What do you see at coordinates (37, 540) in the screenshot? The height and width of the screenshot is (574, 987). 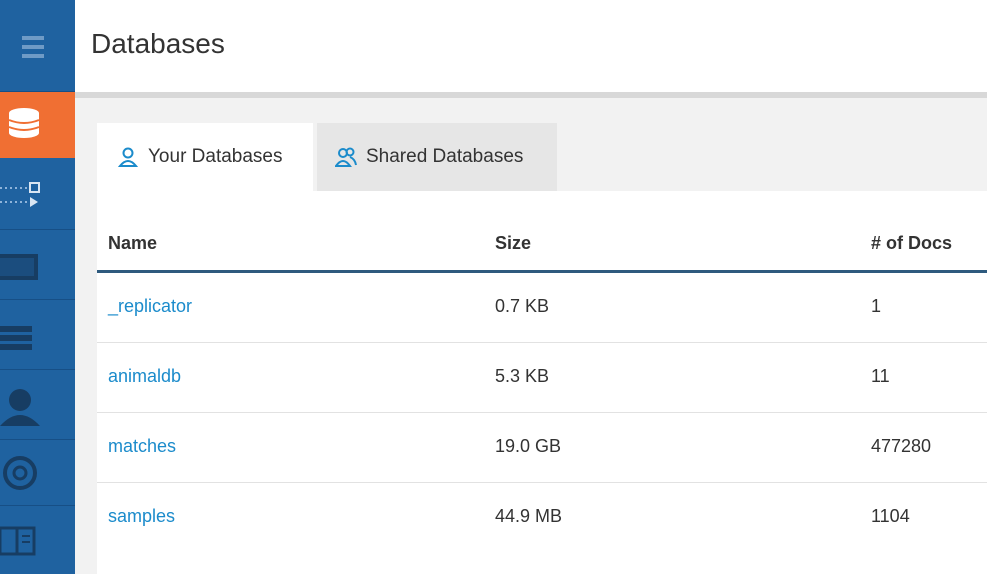 I see `sidebar-item-docs` at bounding box center [37, 540].